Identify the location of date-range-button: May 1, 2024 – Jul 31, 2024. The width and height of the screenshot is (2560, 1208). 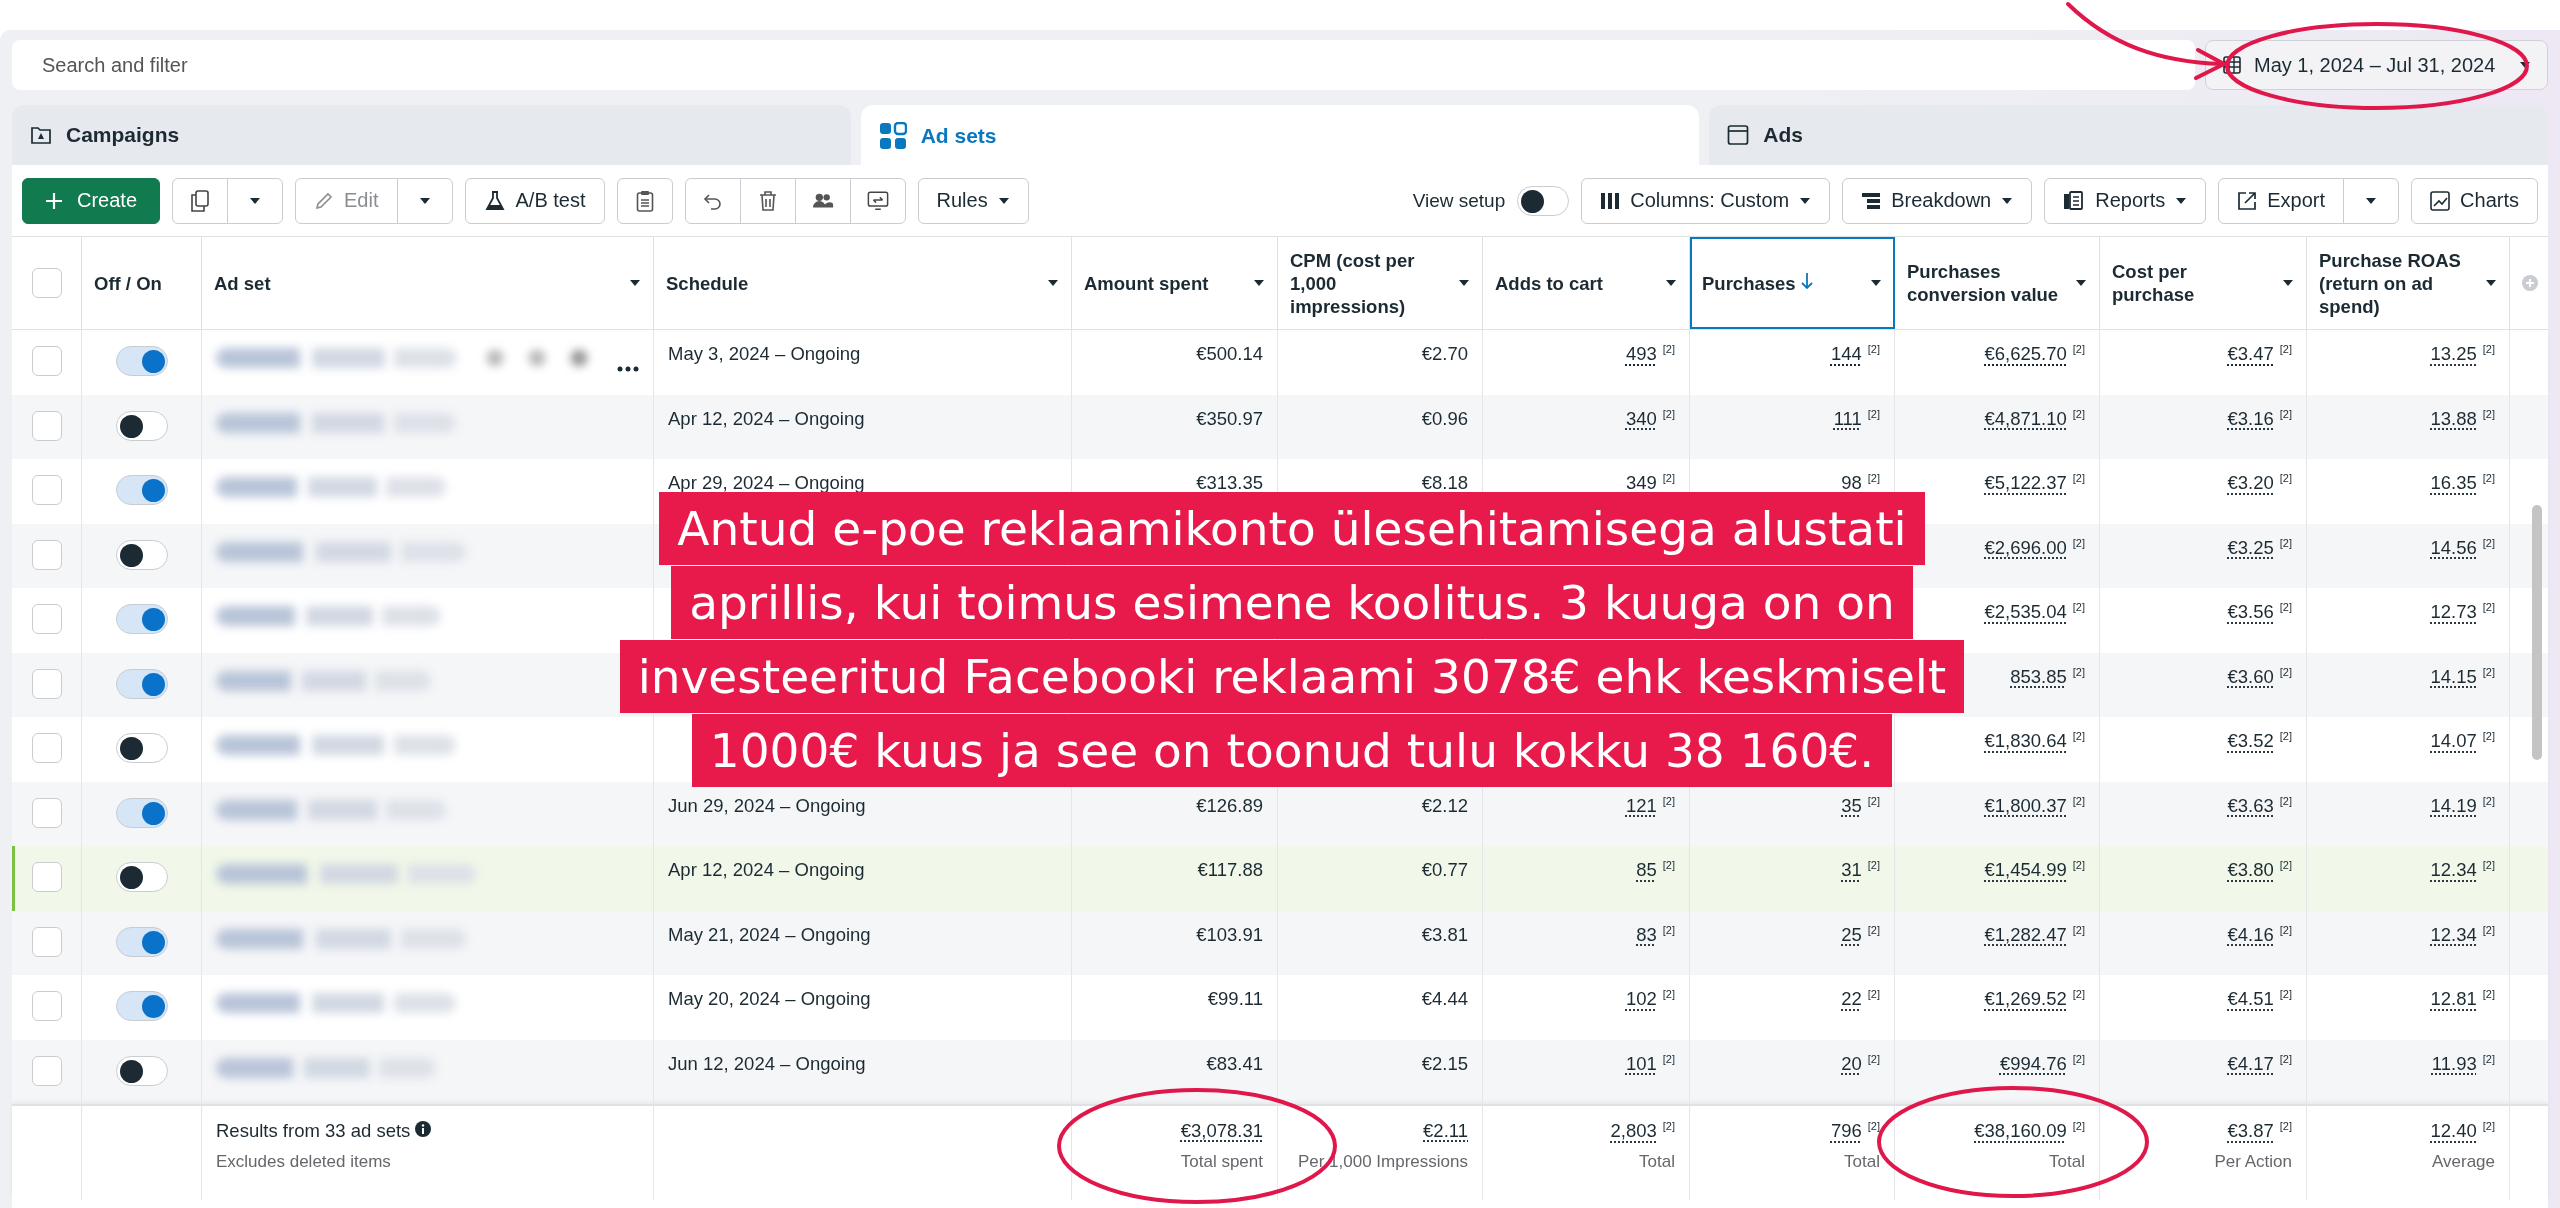
(2376, 65).